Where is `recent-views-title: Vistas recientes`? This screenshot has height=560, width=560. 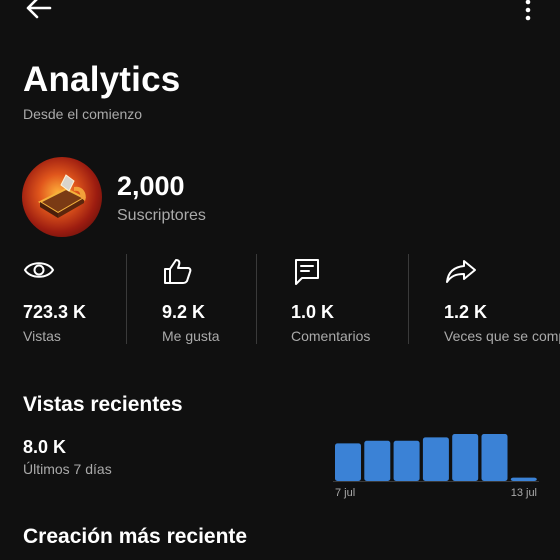
recent-views-title: Vistas recientes is located at coordinates (103, 404).